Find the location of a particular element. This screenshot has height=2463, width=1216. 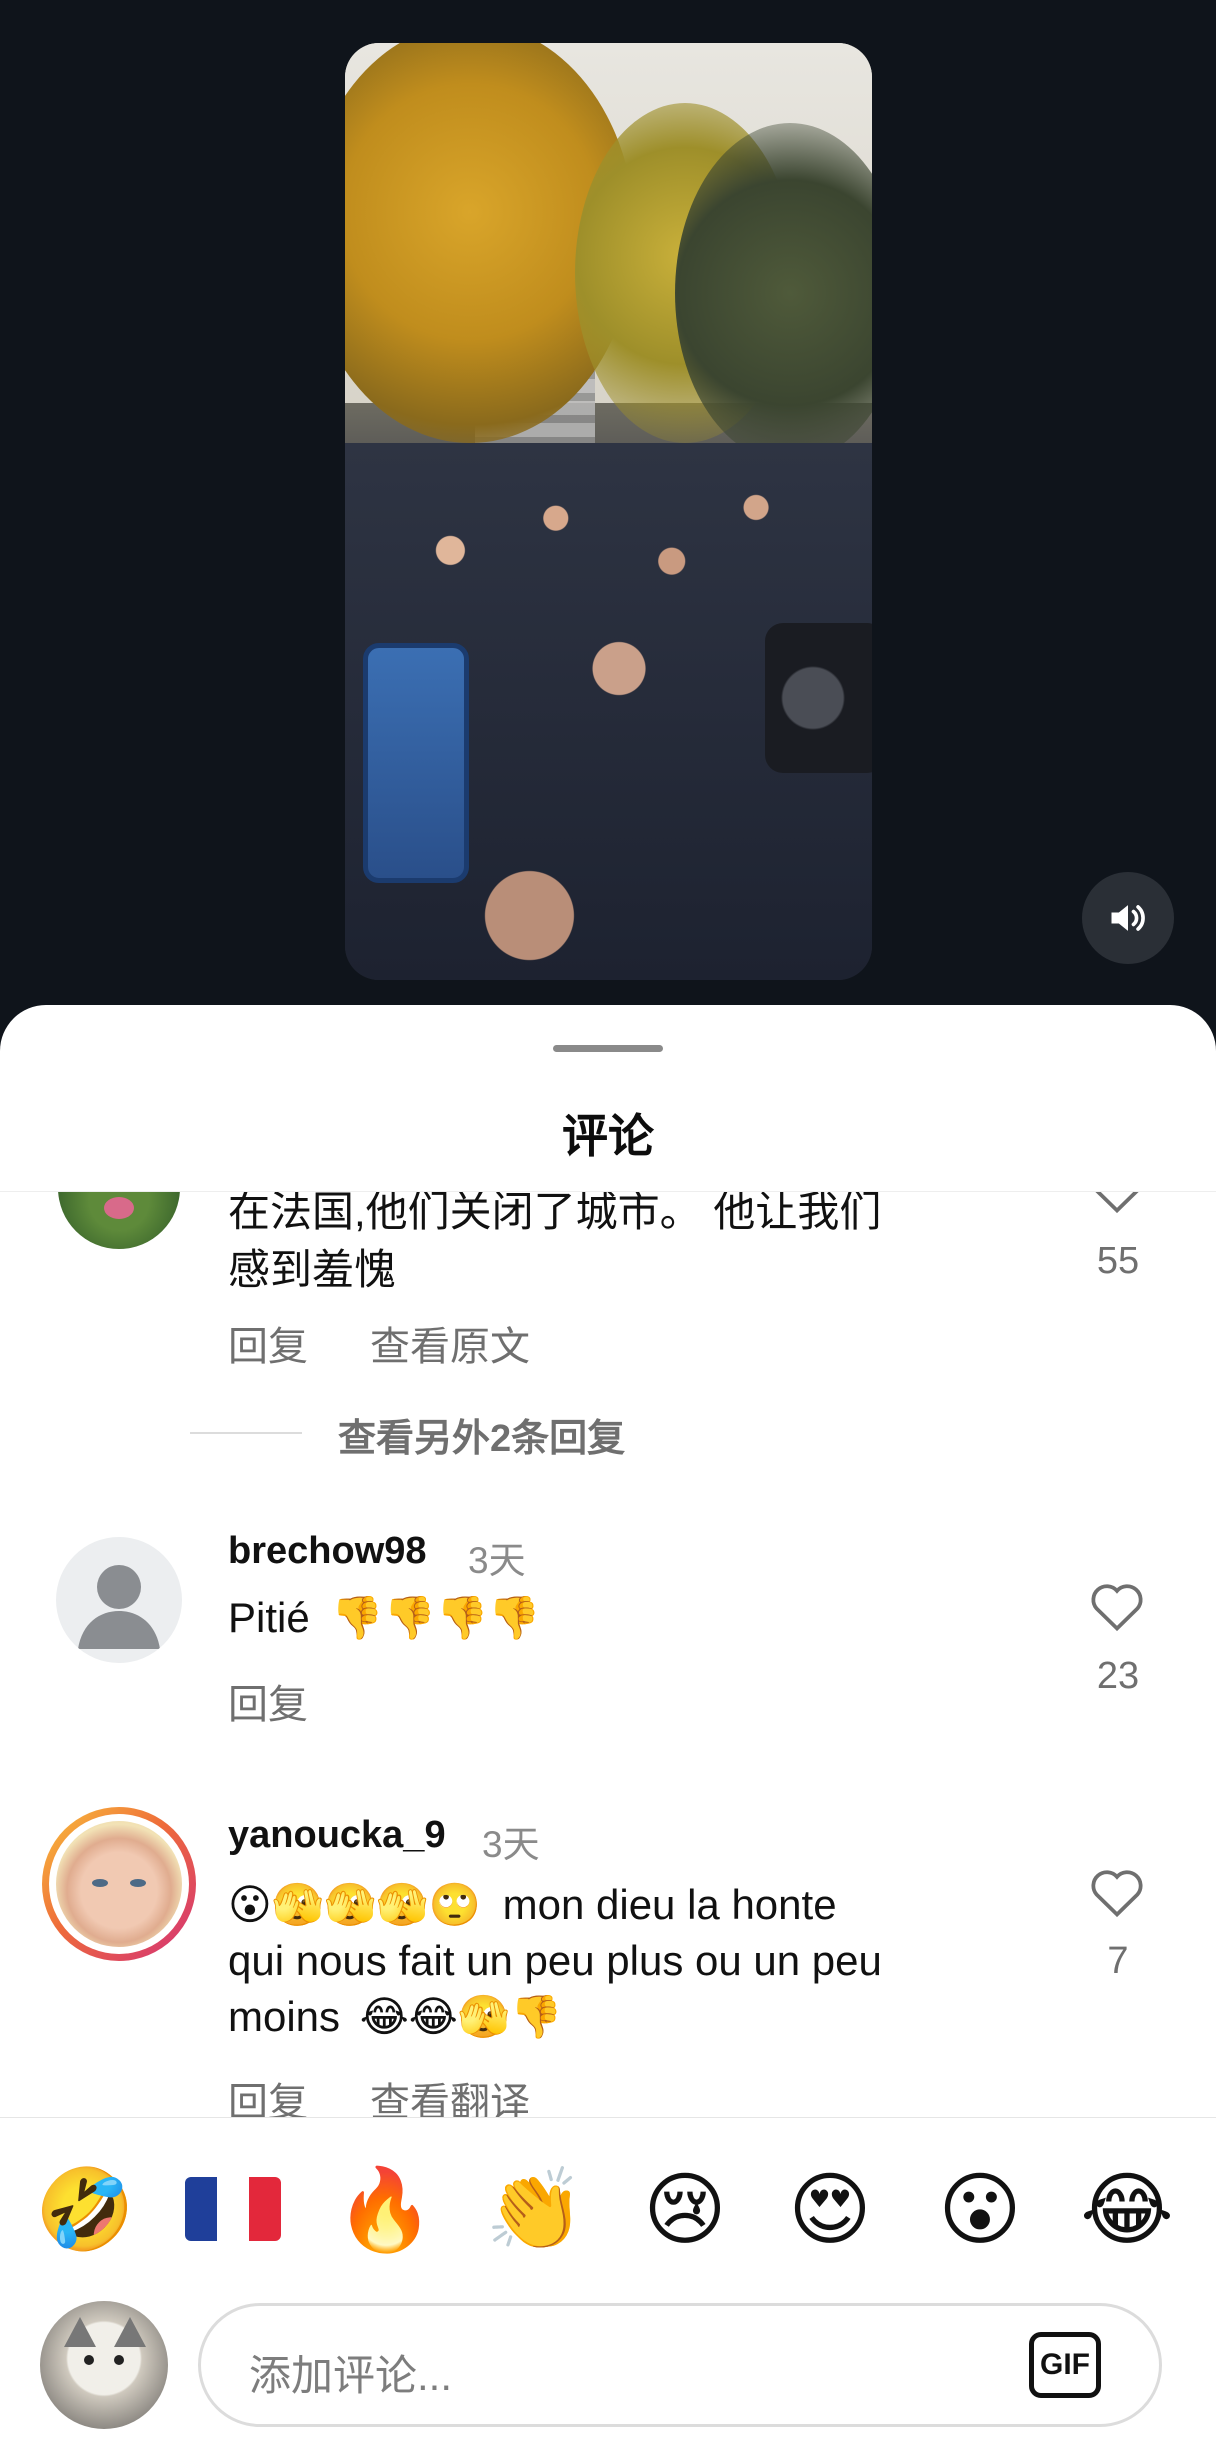

username: brechow98 is located at coordinates (327, 1551).